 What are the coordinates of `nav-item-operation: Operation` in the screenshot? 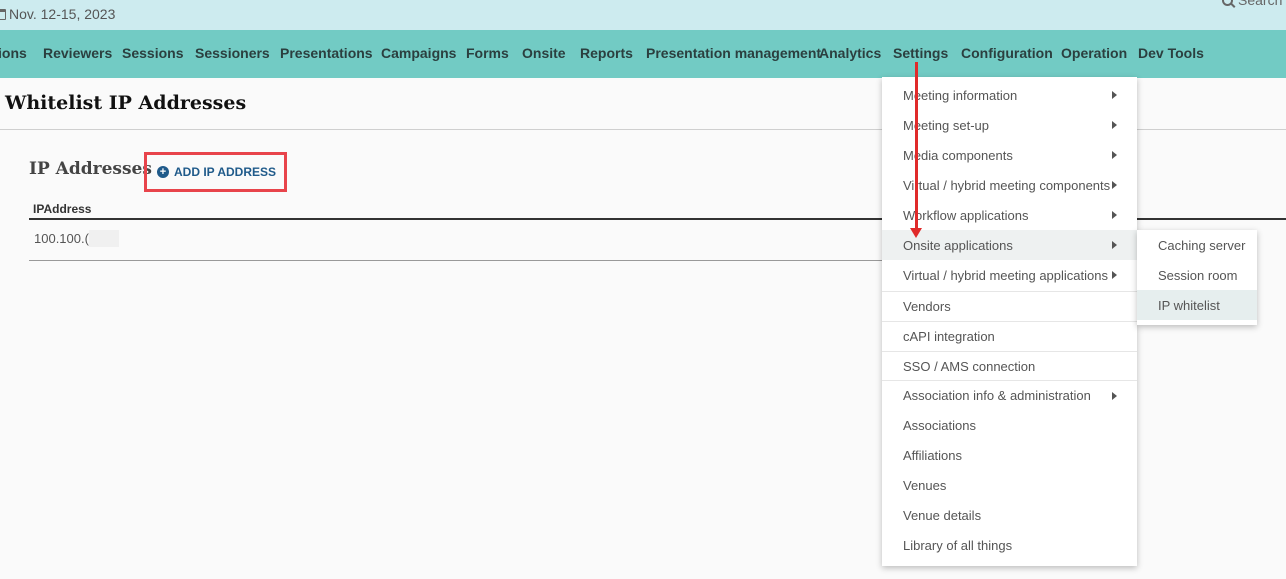 It's located at (1094, 53).